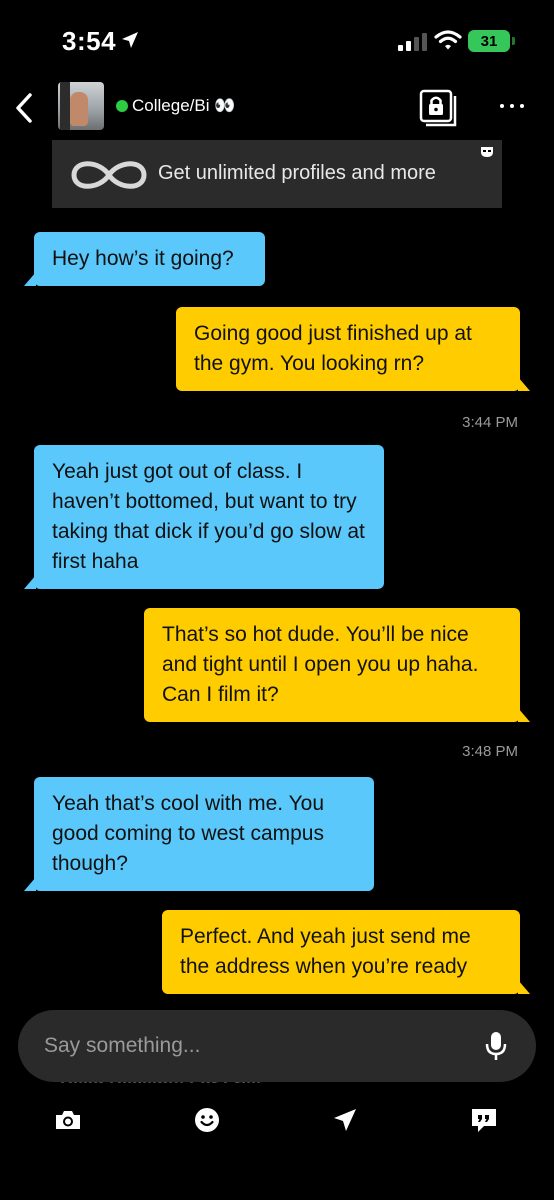 The image size is (554, 1200). I want to click on profile-name: College/Bi 👀, so click(183, 106).